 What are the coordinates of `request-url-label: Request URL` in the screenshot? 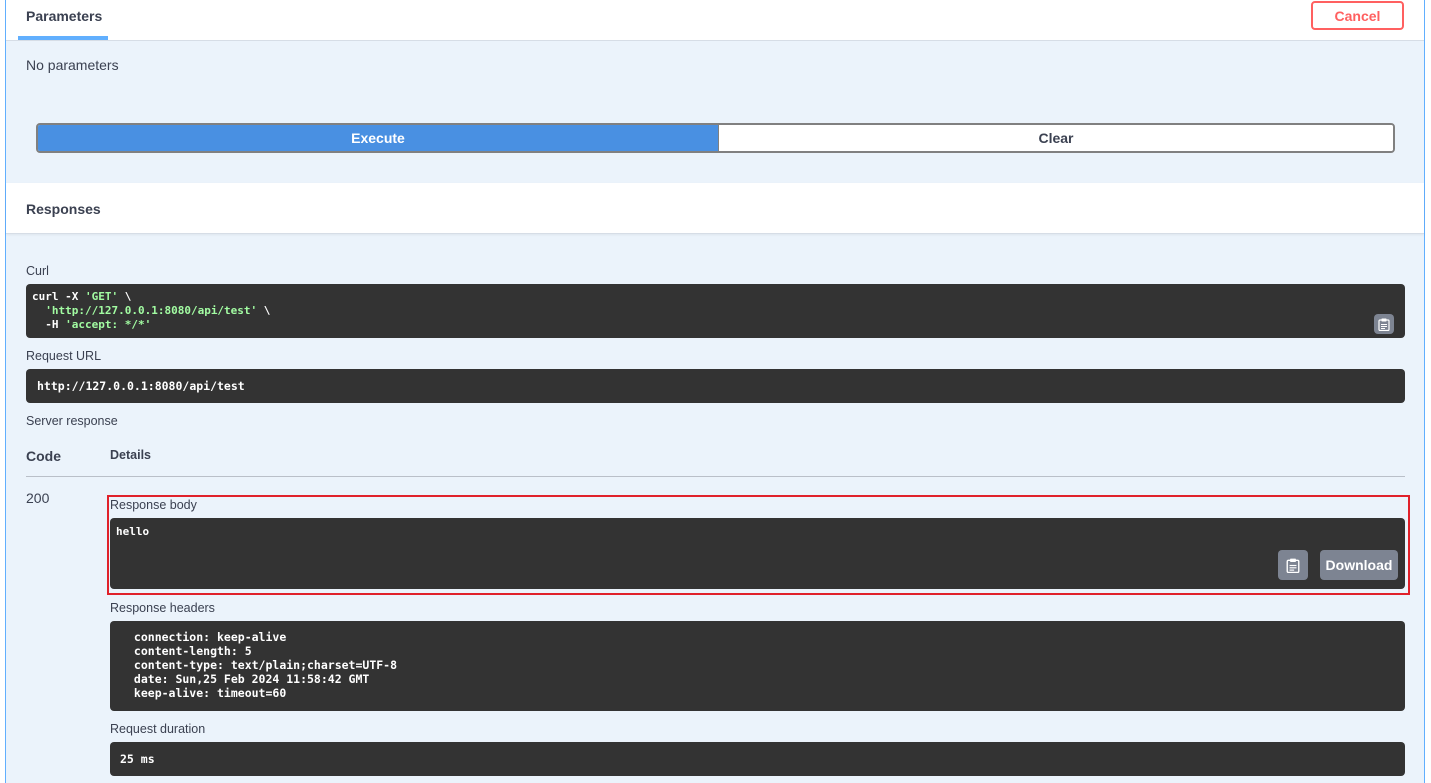 It's located at (64, 356).